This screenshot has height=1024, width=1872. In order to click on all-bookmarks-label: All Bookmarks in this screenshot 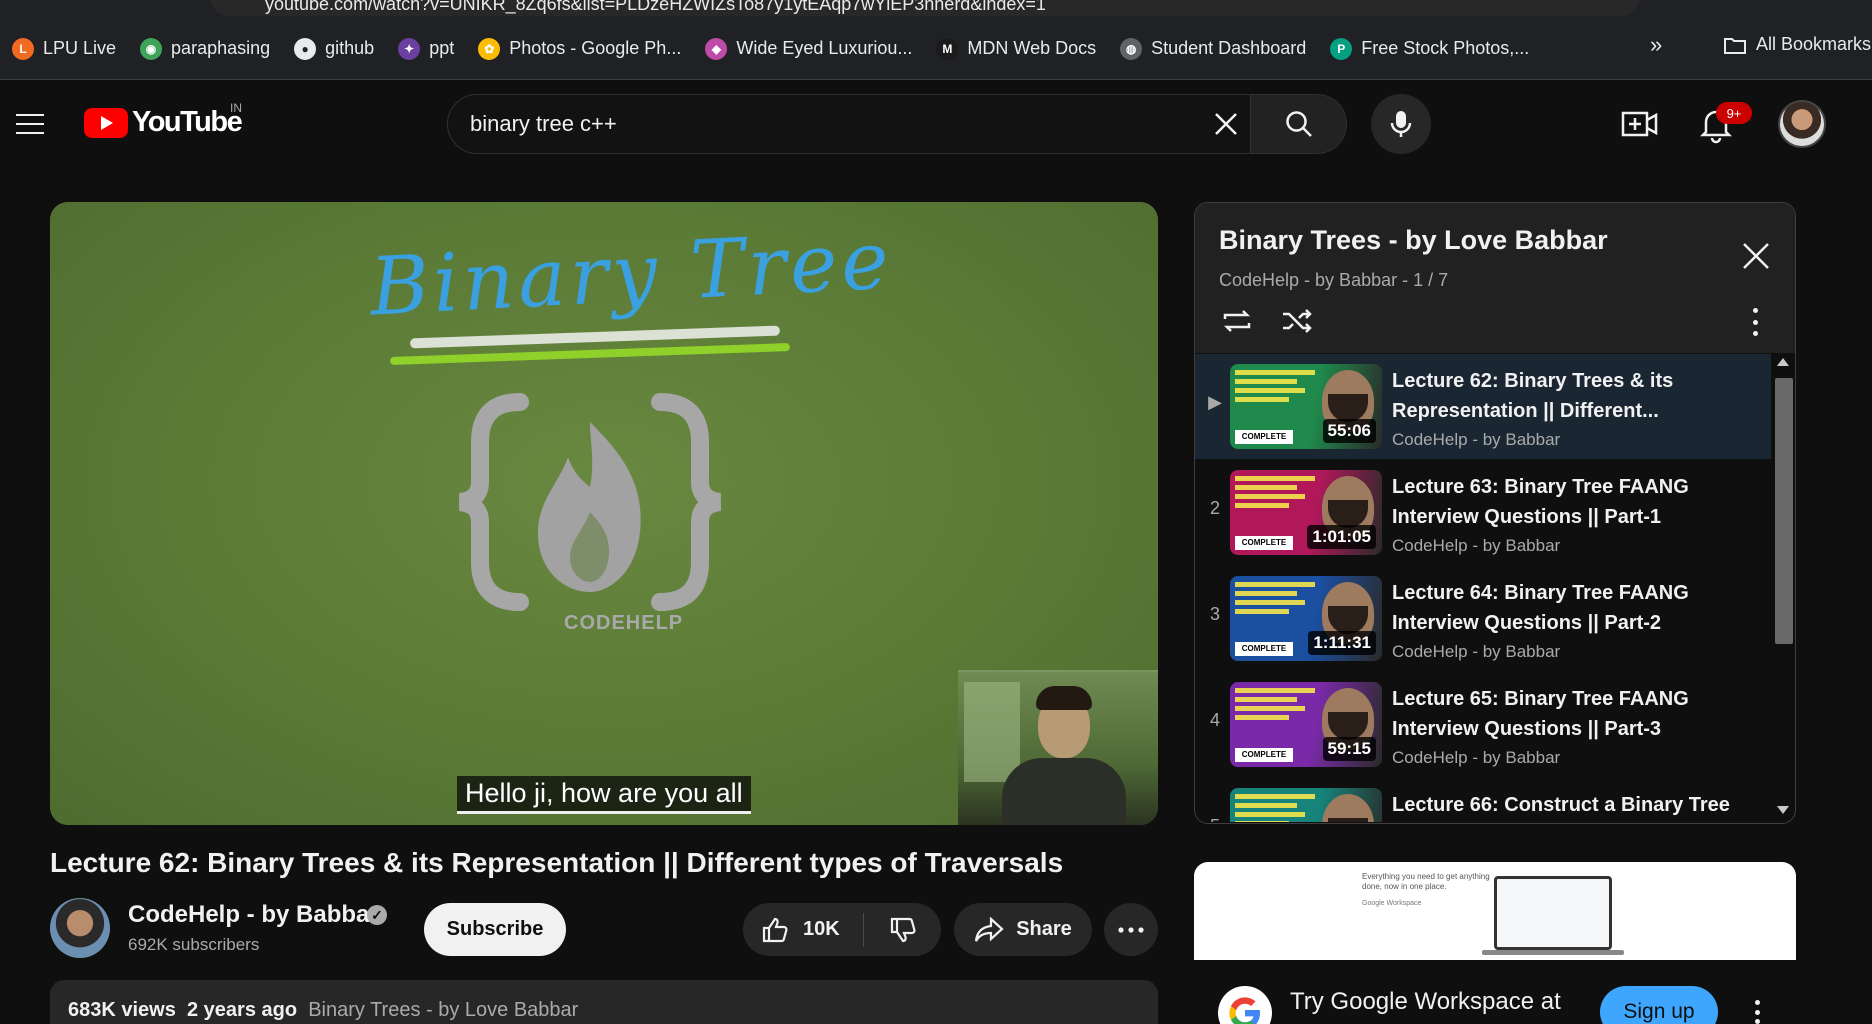, I will do `click(1814, 44)`.